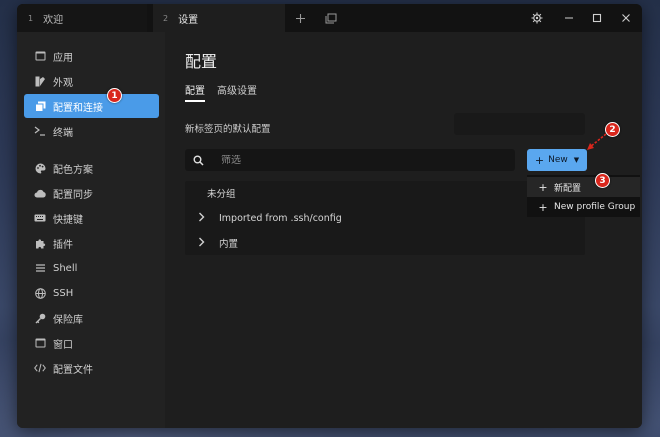 The height and width of the screenshot is (437, 660). I want to click on menu-item-new-profile: + 新配置, so click(583, 187).